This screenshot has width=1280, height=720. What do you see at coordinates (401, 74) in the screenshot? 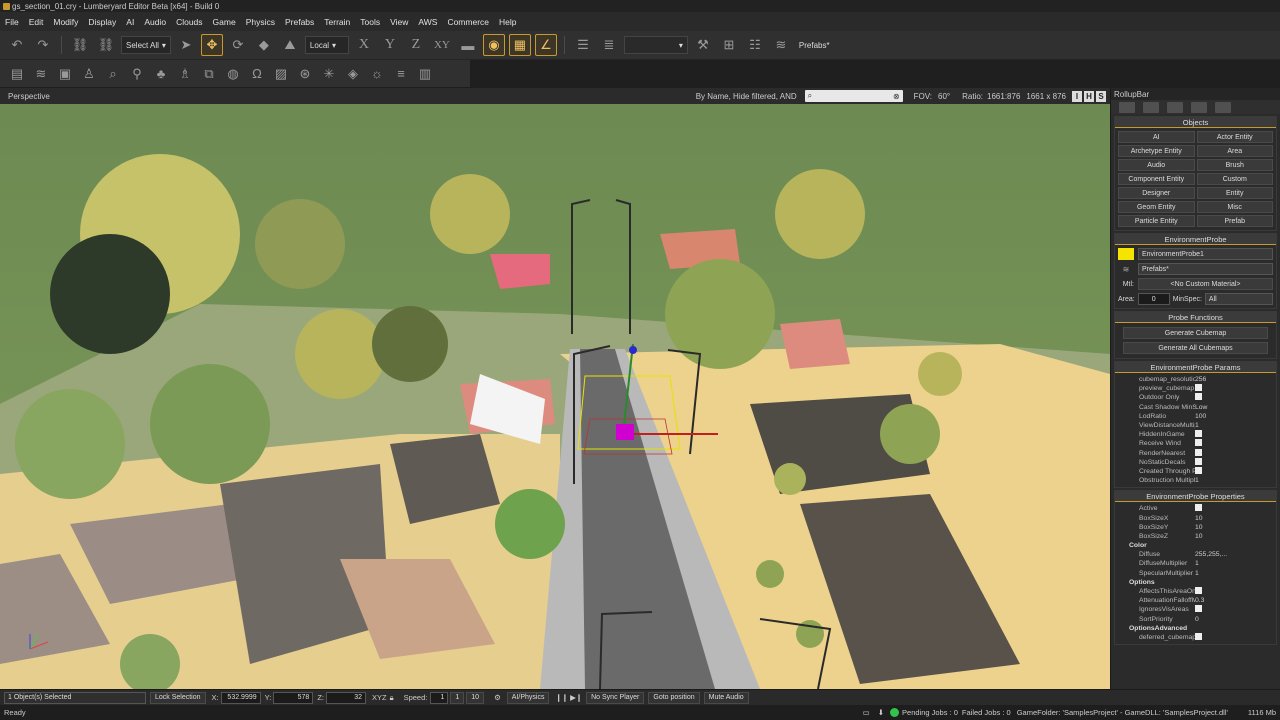
I see `console-icon: ≡` at bounding box center [401, 74].